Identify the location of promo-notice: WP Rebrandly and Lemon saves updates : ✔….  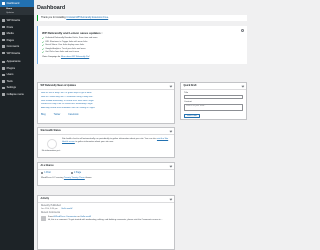
(142, 45).